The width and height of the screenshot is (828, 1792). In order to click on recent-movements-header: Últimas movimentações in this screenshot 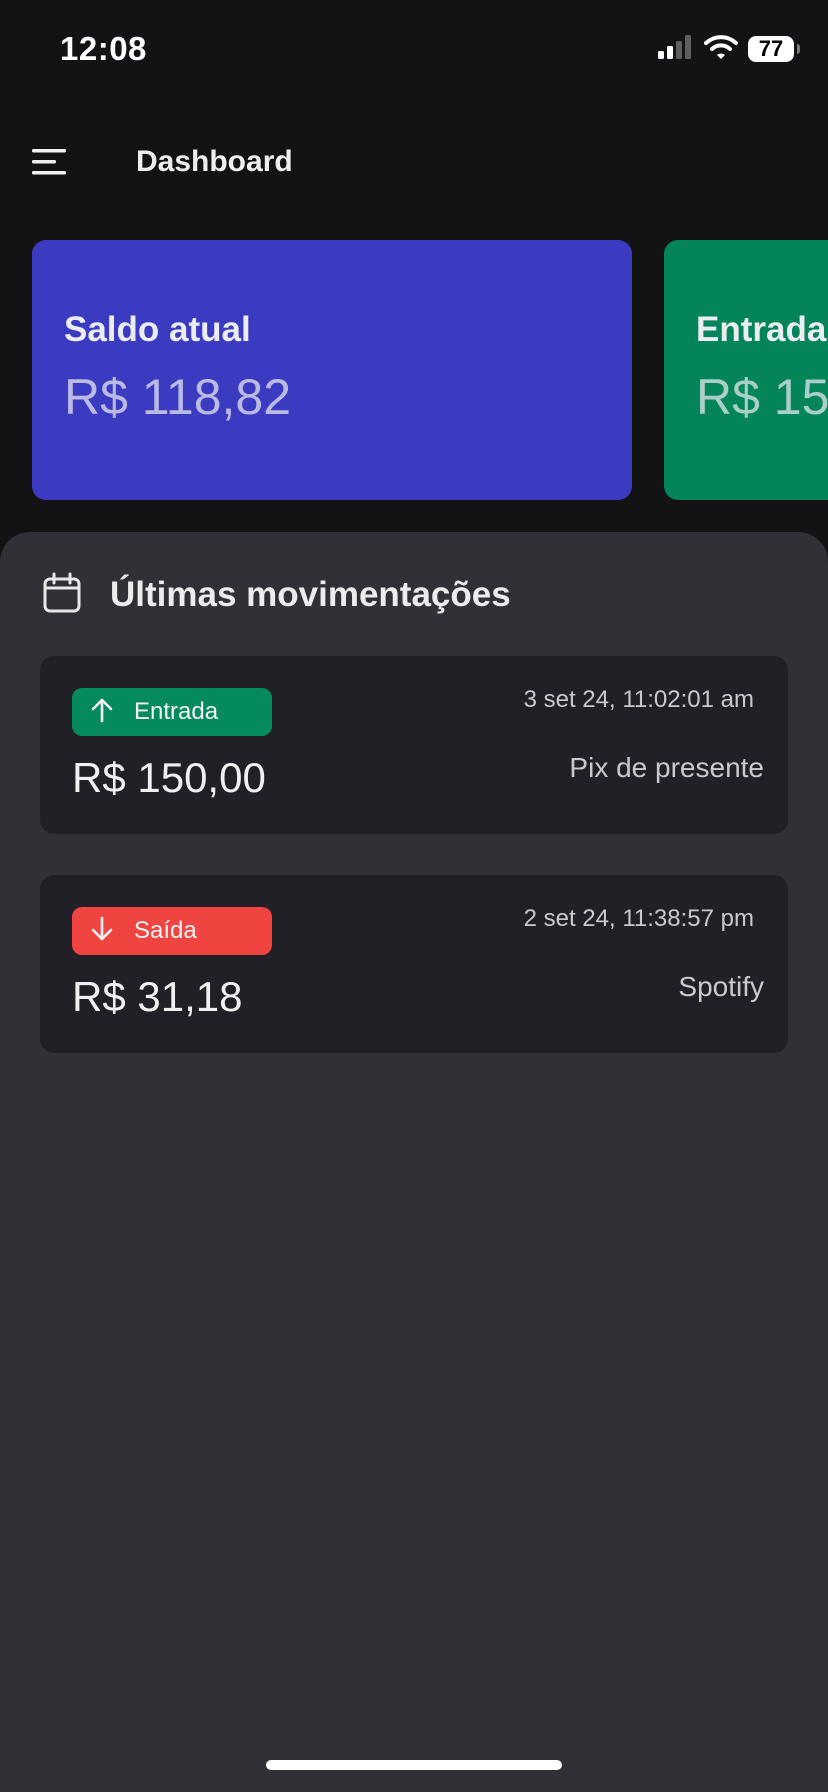, I will do `click(276, 595)`.